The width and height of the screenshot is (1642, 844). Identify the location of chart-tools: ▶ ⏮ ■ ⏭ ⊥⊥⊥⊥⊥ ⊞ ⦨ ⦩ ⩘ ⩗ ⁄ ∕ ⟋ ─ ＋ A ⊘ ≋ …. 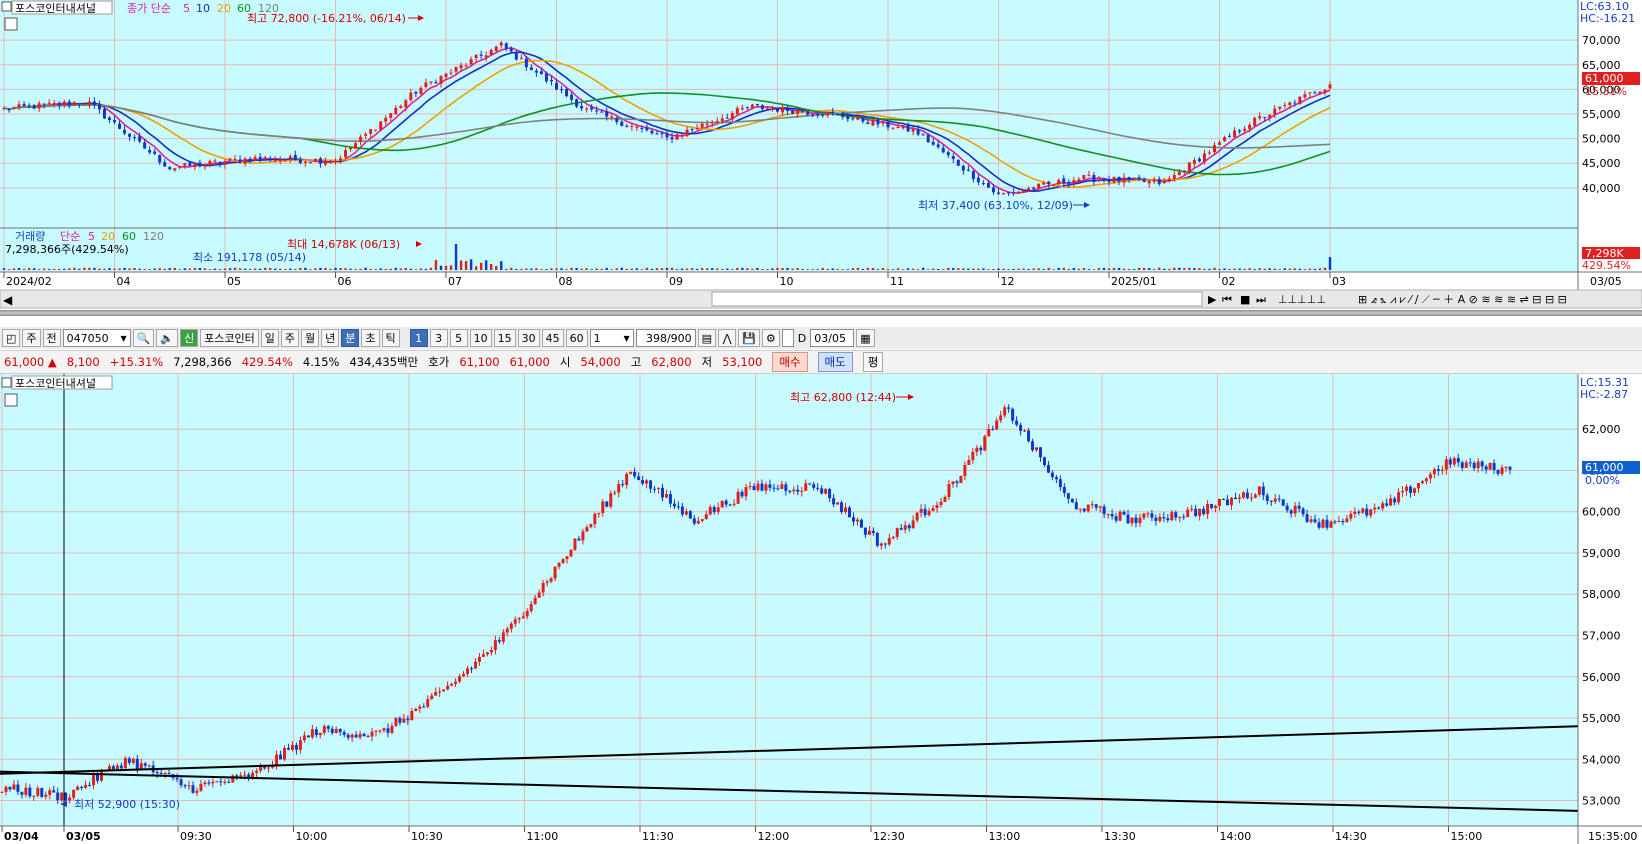
(1387, 299).